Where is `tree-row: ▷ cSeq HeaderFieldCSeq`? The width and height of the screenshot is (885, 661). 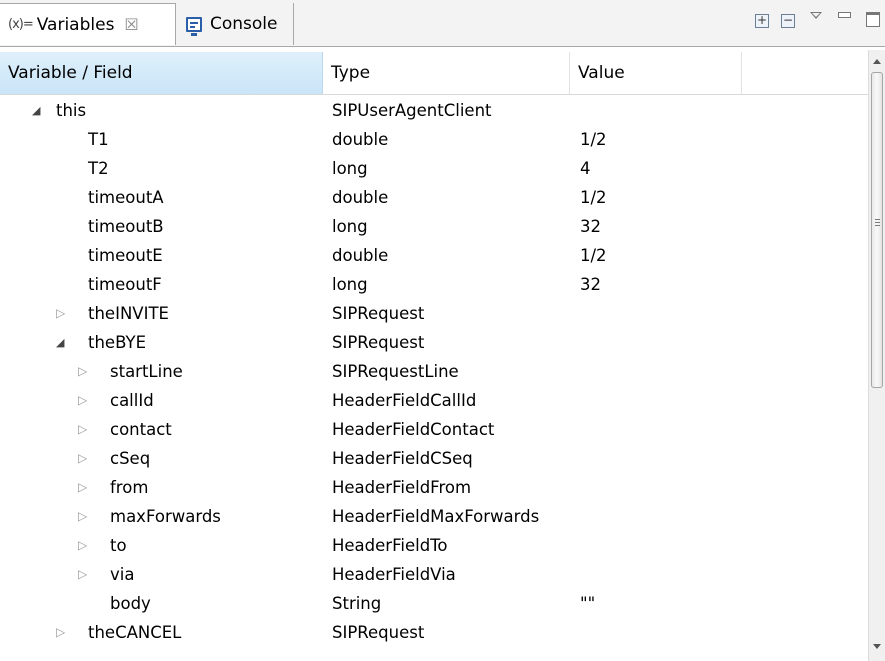 tree-row: ▷ cSeq HeaderFieldCSeq is located at coordinates (434, 458).